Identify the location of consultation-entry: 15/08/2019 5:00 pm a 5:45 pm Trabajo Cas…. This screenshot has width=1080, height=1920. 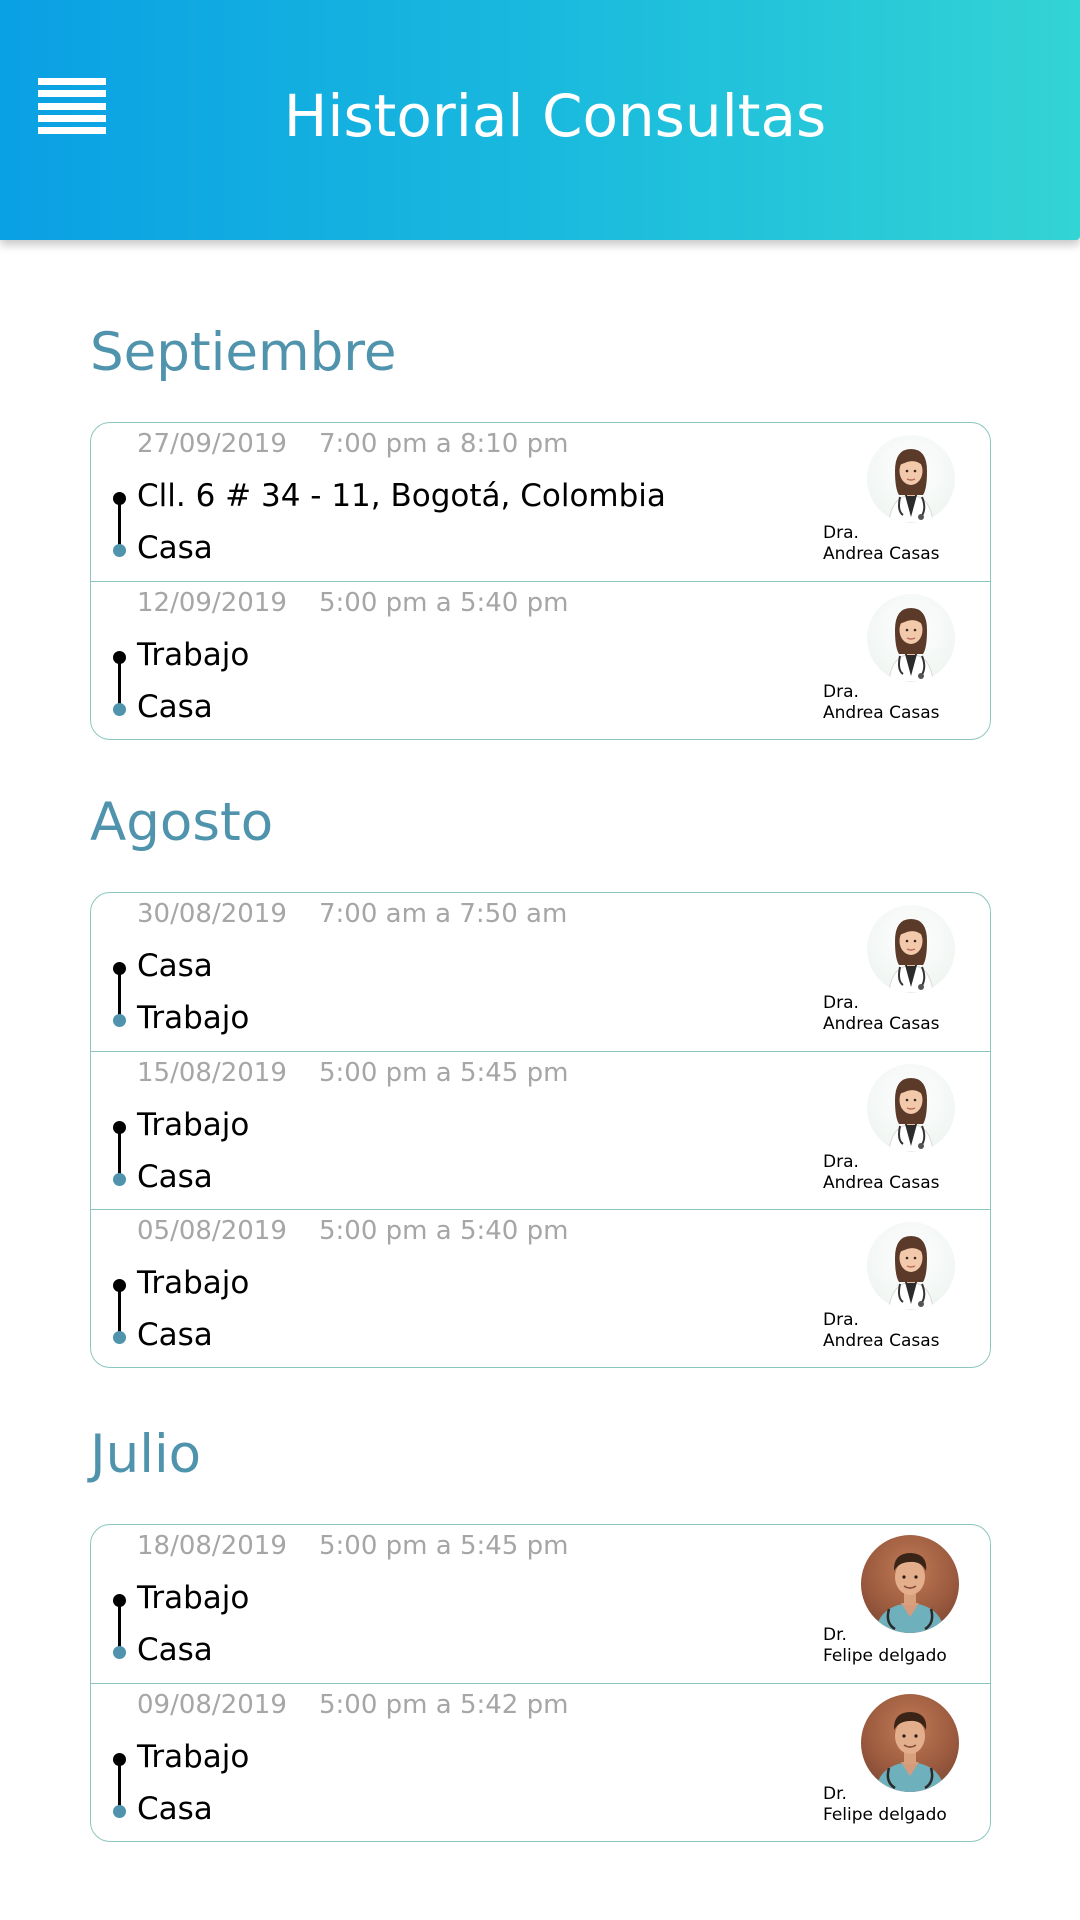
(540, 1130).